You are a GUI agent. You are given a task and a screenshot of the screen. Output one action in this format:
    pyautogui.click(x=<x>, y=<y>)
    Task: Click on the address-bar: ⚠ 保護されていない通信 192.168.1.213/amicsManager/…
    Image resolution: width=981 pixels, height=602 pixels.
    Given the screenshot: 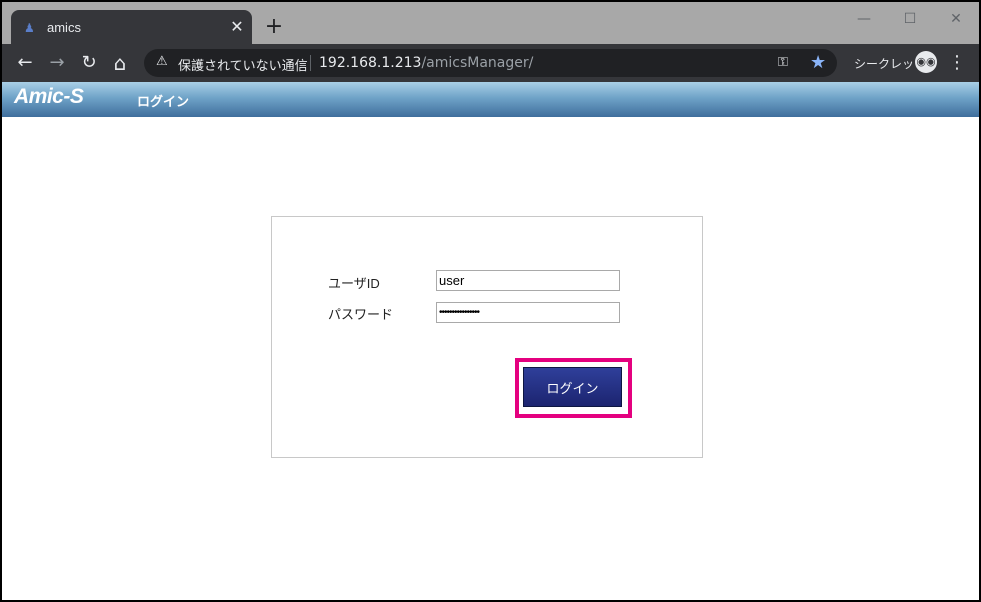 What is the action you would take?
    pyautogui.click(x=490, y=63)
    